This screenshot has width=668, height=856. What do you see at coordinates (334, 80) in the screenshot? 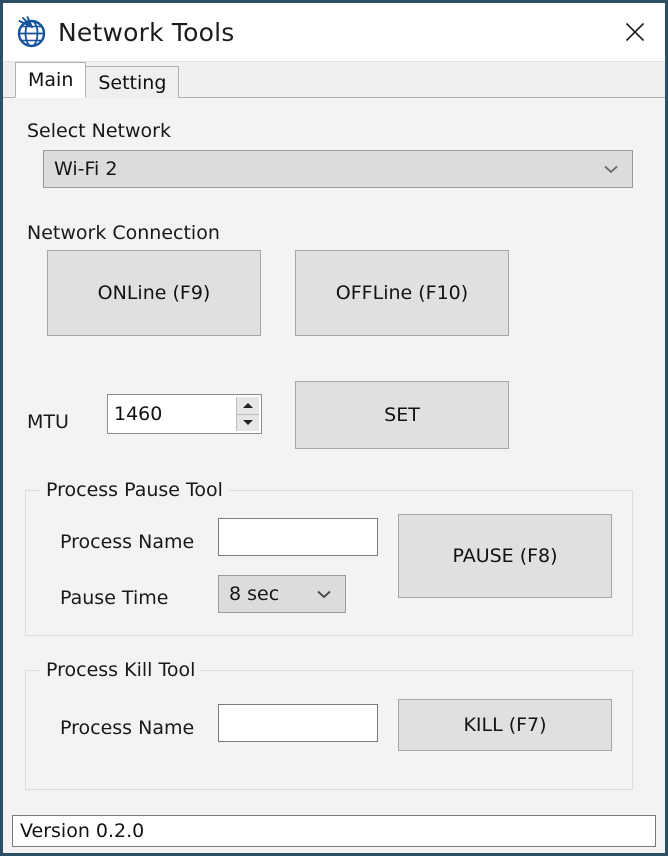
I see `tab-strip: Main Setting` at bounding box center [334, 80].